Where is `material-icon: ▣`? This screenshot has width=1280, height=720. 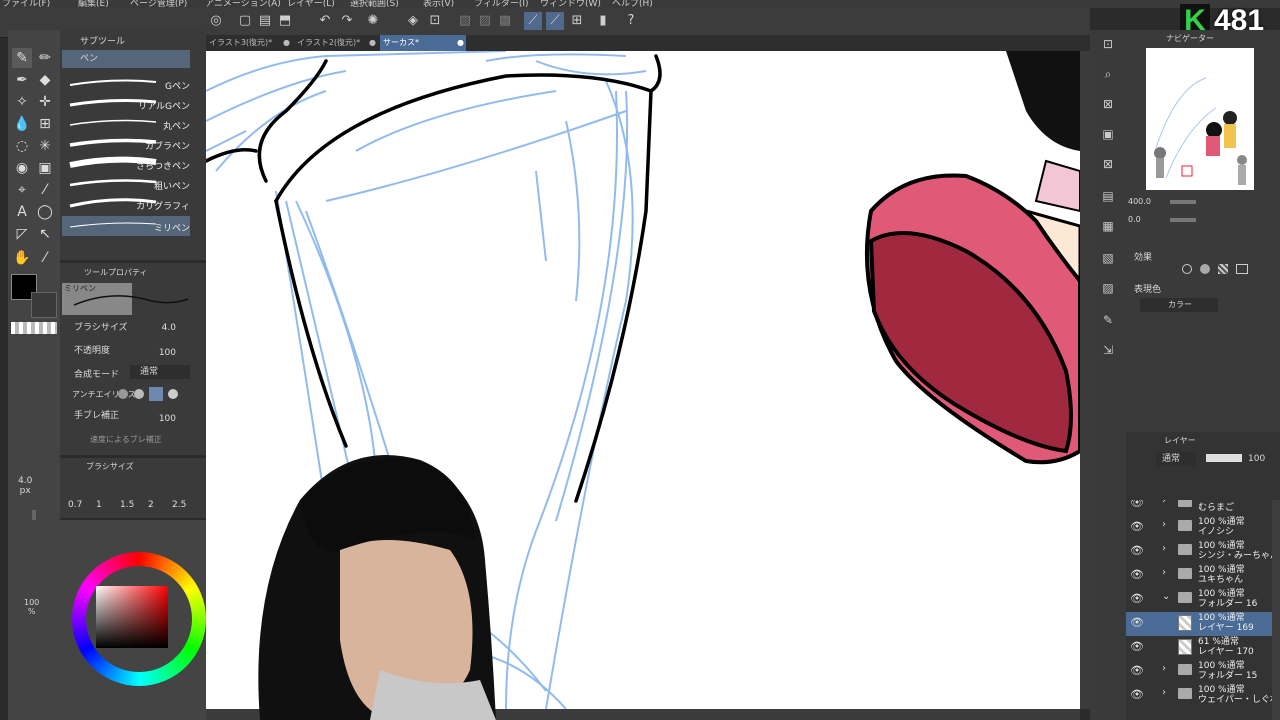 material-icon: ▣ is located at coordinates (1108, 134).